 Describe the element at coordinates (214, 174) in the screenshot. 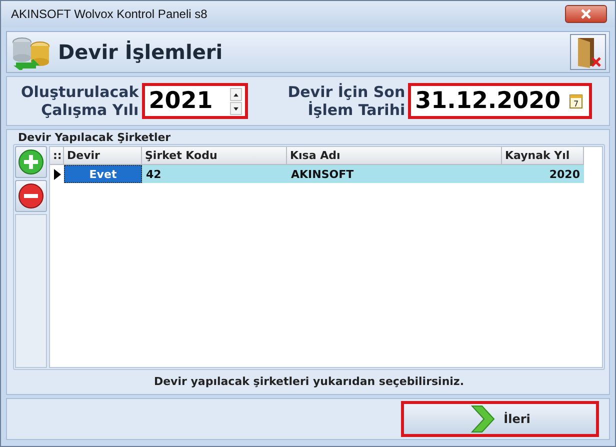

I see `table-cell: 42` at that location.